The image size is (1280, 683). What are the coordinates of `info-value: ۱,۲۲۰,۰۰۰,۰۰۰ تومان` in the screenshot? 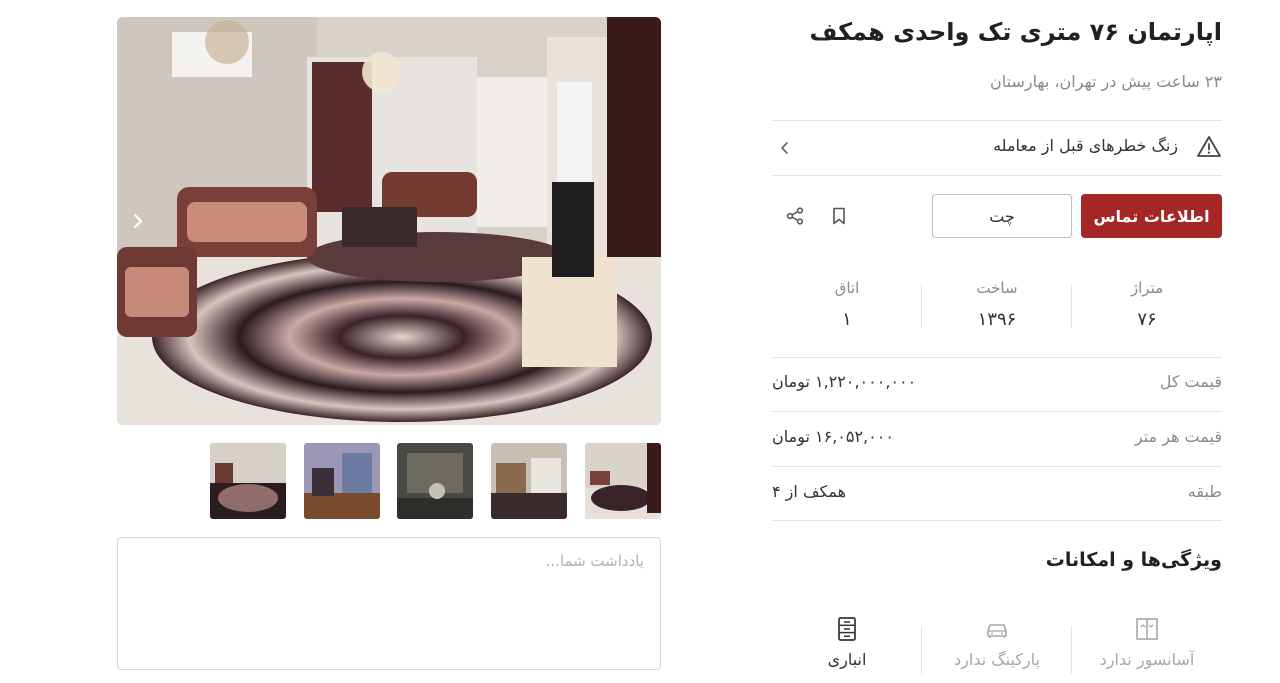 It's located at (844, 381).